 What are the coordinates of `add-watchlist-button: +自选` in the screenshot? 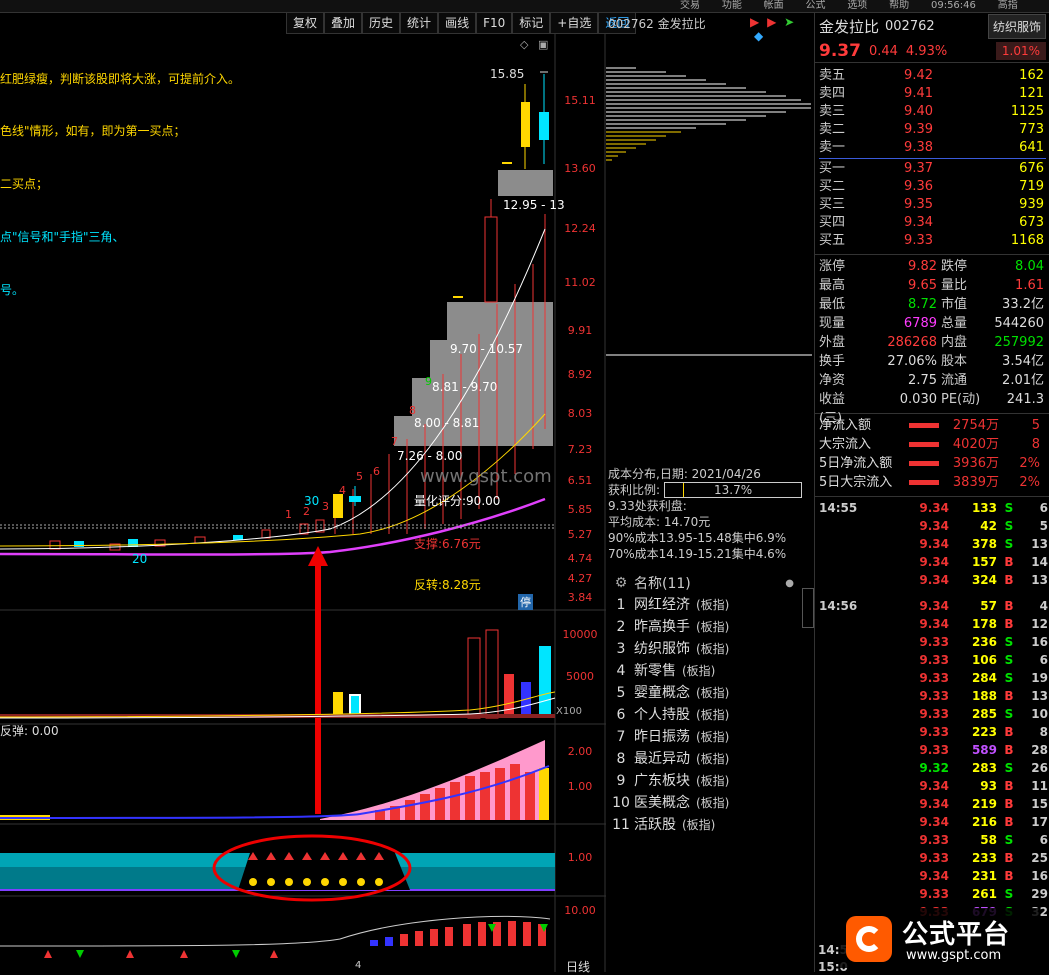 It's located at (574, 23).